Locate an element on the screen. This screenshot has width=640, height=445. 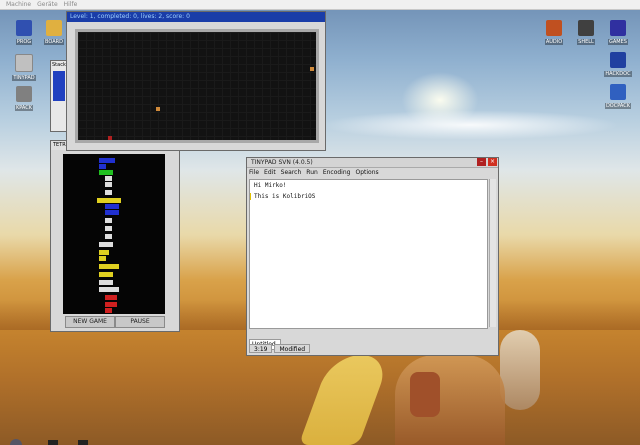
new-game-button: NEW GAME is located at coordinates (90, 322).